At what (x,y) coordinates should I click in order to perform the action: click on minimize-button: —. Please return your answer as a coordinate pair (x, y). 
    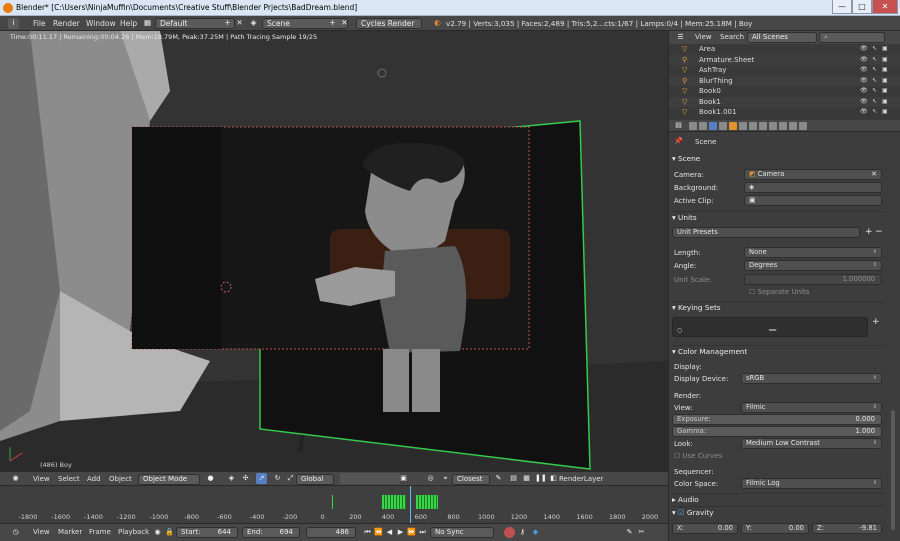
    Looking at the image, I should click on (842, 7).